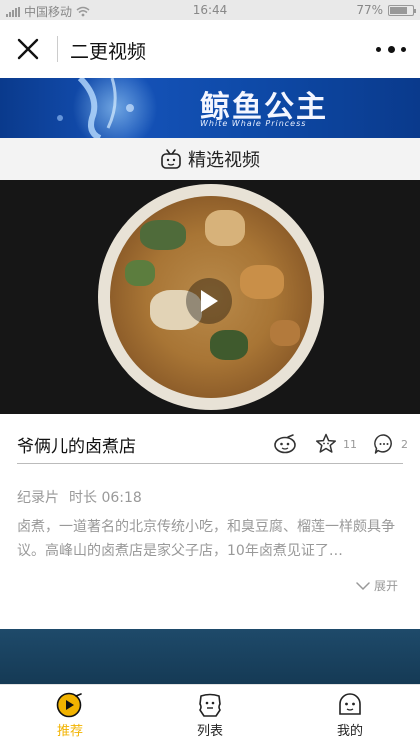 The width and height of the screenshot is (420, 747). I want to click on battery-percent: 77%, so click(369, 10).